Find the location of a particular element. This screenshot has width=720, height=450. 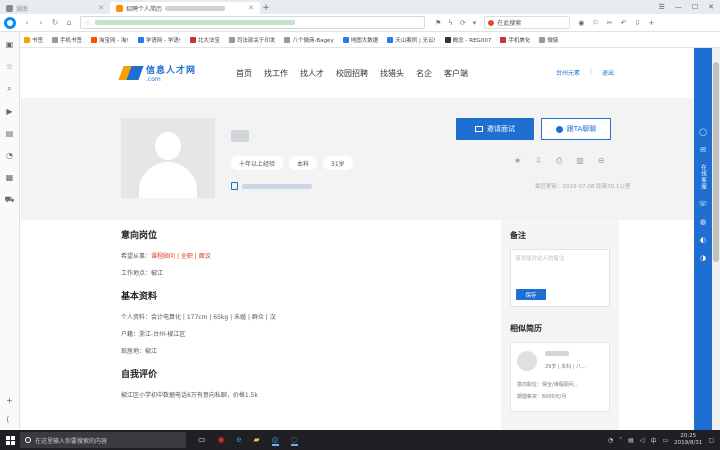

favorite-star-icon: ★ is located at coordinates (517, 161).